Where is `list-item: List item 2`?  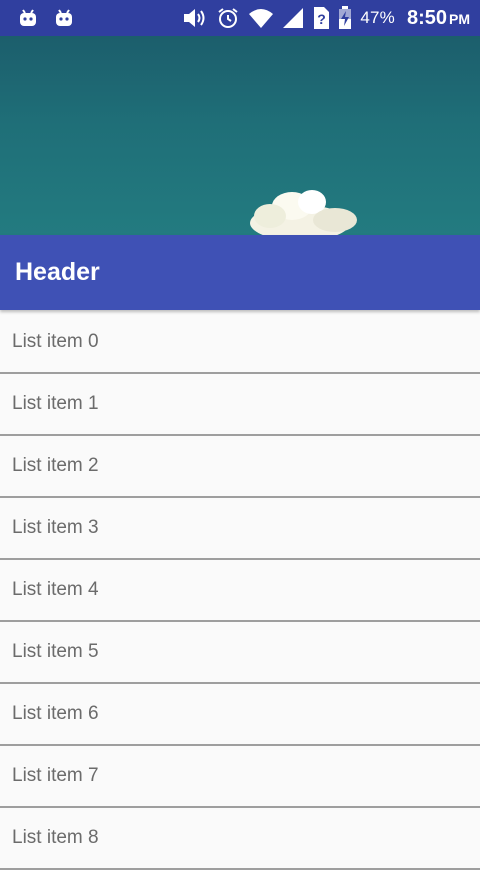
list-item: List item 2 is located at coordinates (240, 467).